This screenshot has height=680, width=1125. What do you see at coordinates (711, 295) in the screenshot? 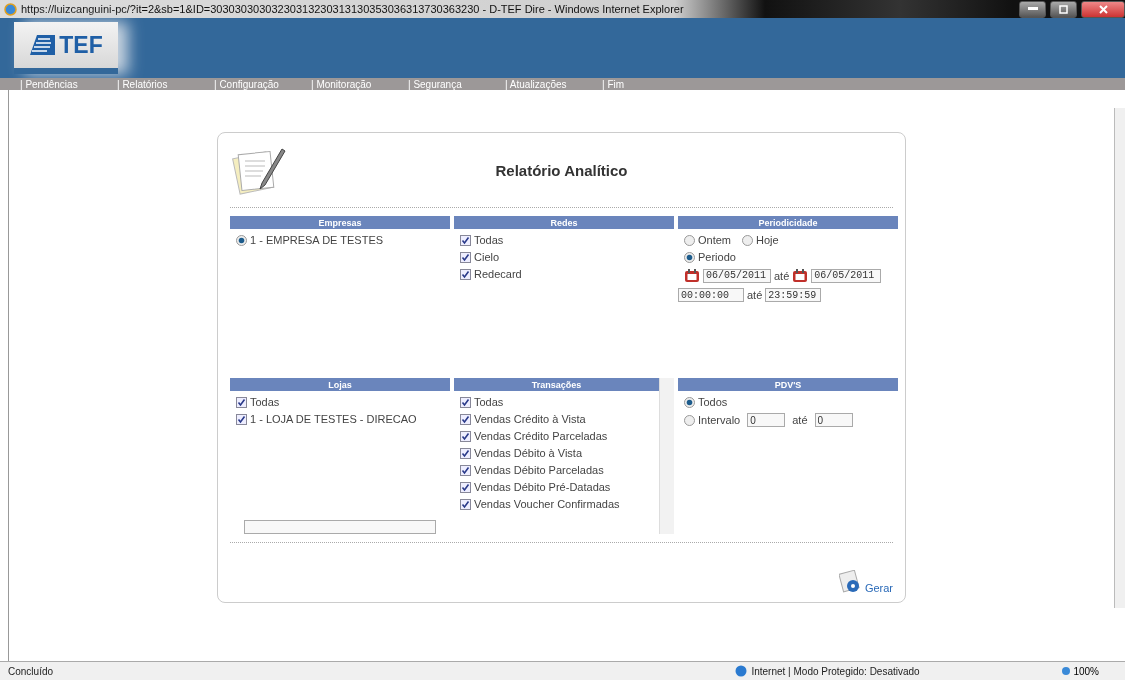
I see `time-field: 00:00:00` at bounding box center [711, 295].